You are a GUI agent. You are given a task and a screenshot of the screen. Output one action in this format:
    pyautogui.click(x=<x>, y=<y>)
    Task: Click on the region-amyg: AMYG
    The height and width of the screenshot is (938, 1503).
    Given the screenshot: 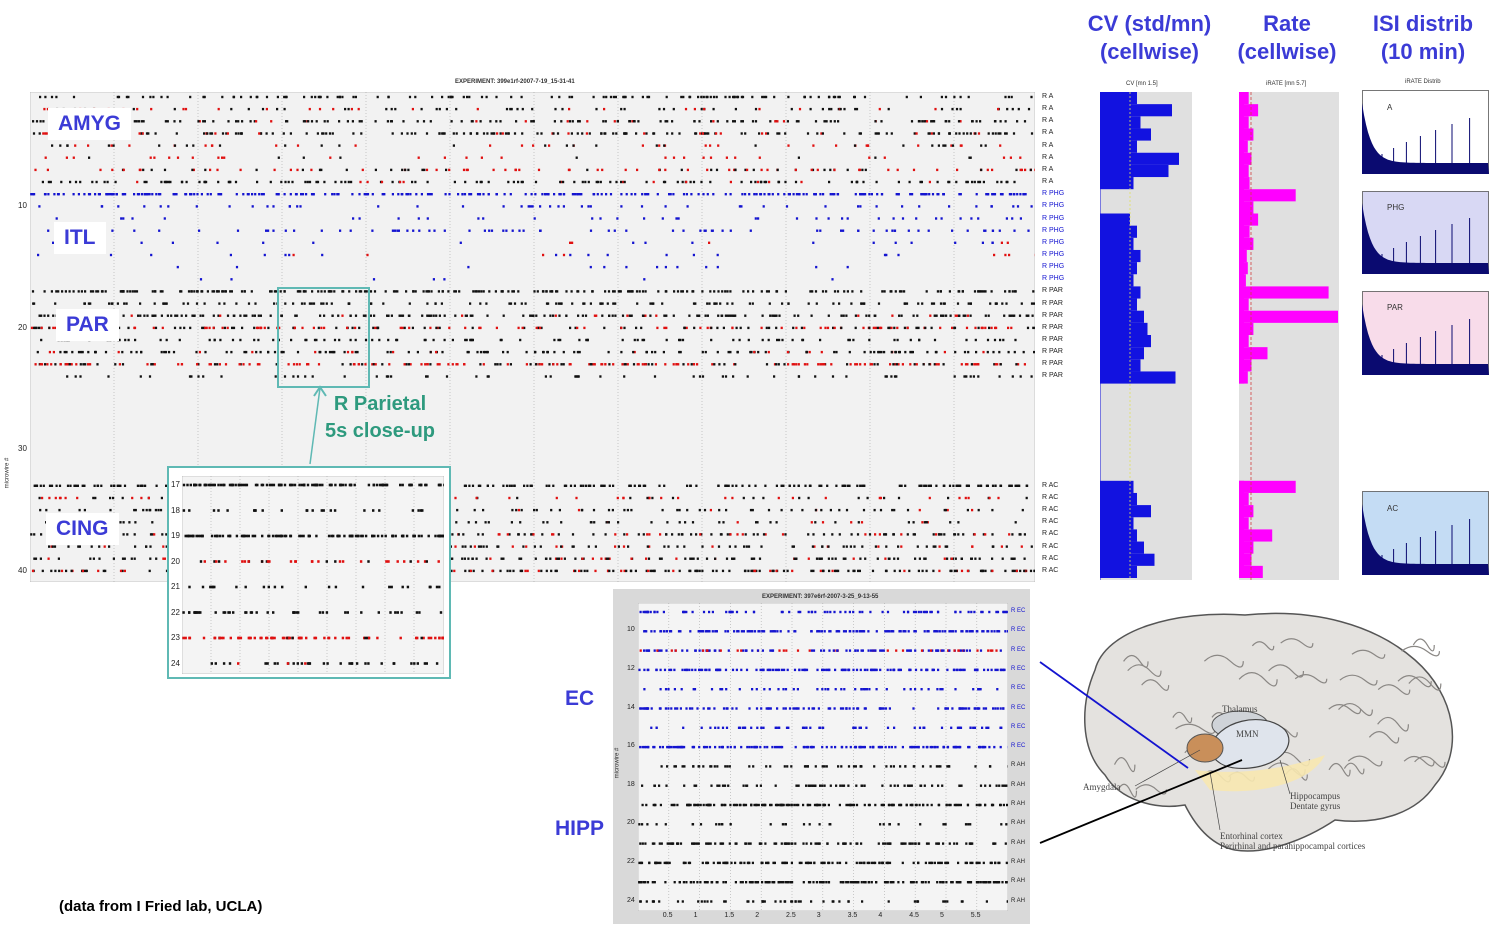 What is the action you would take?
    pyautogui.click(x=89, y=124)
    